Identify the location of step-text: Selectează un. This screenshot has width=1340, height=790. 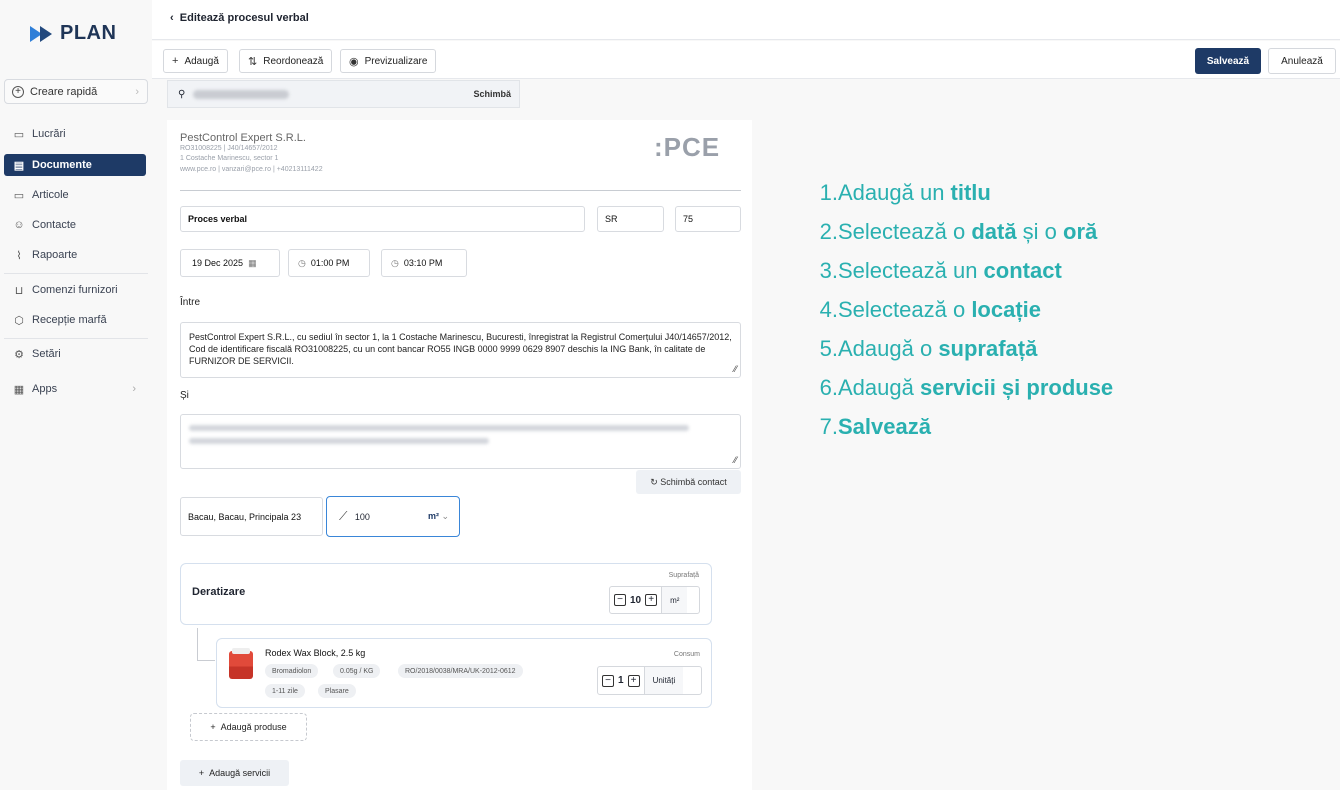
(911, 270).